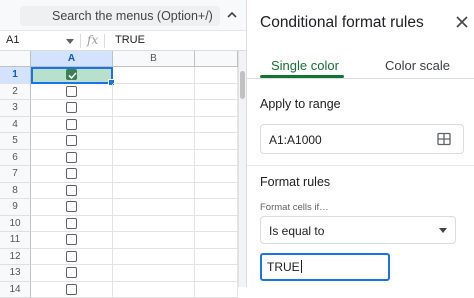  Describe the element at coordinates (80, 41) in the screenshot. I see `divider` at that location.